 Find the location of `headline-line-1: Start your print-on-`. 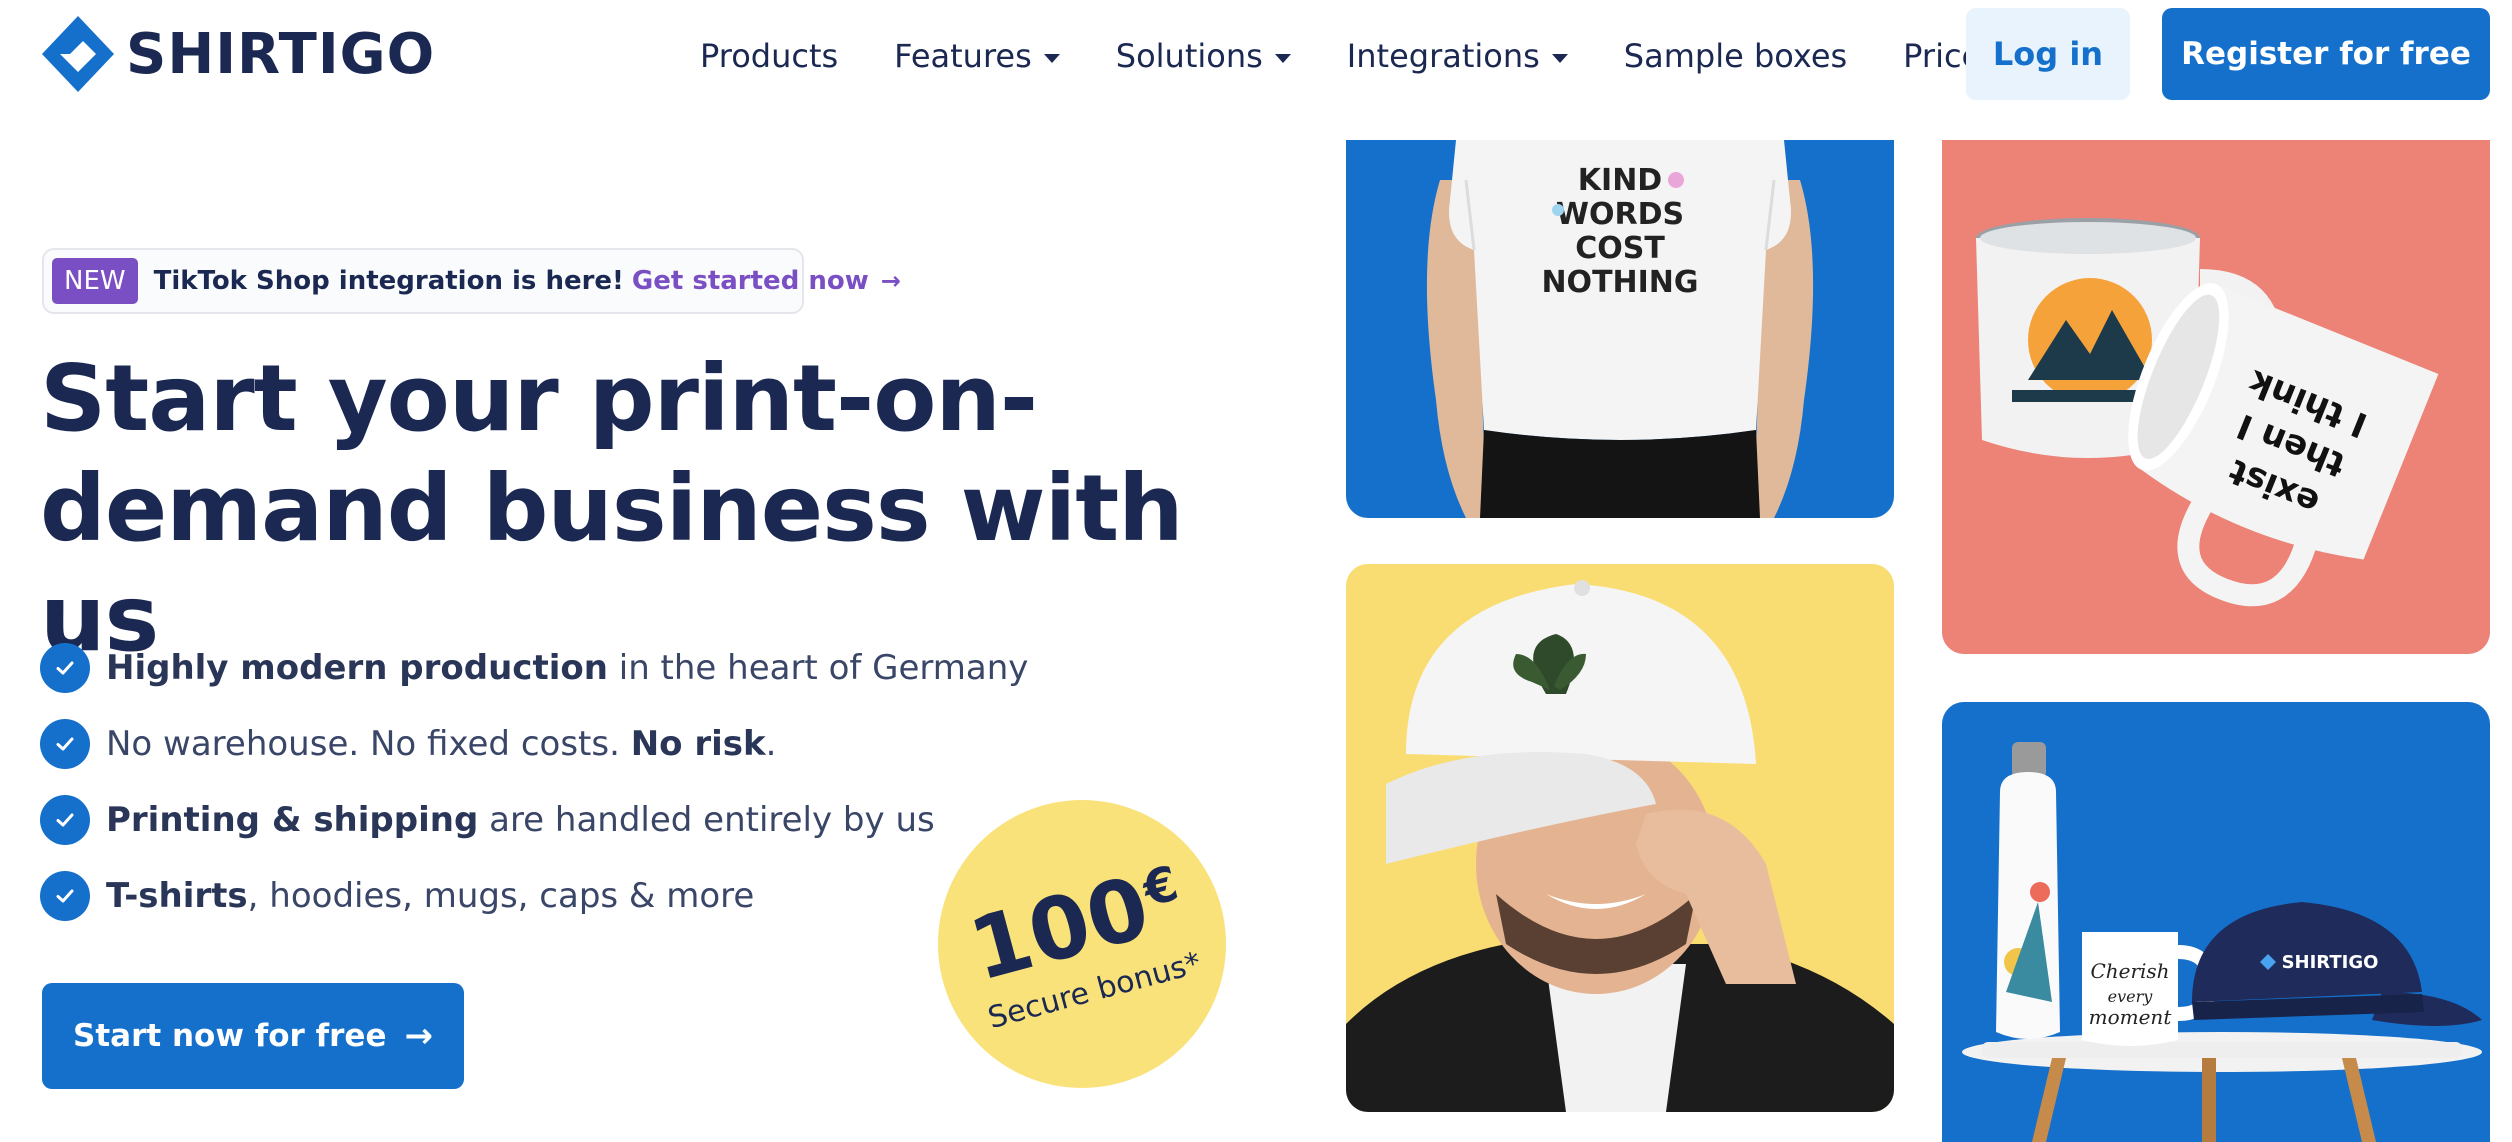

headline-line-1: Start your print-on- is located at coordinates (539, 398).